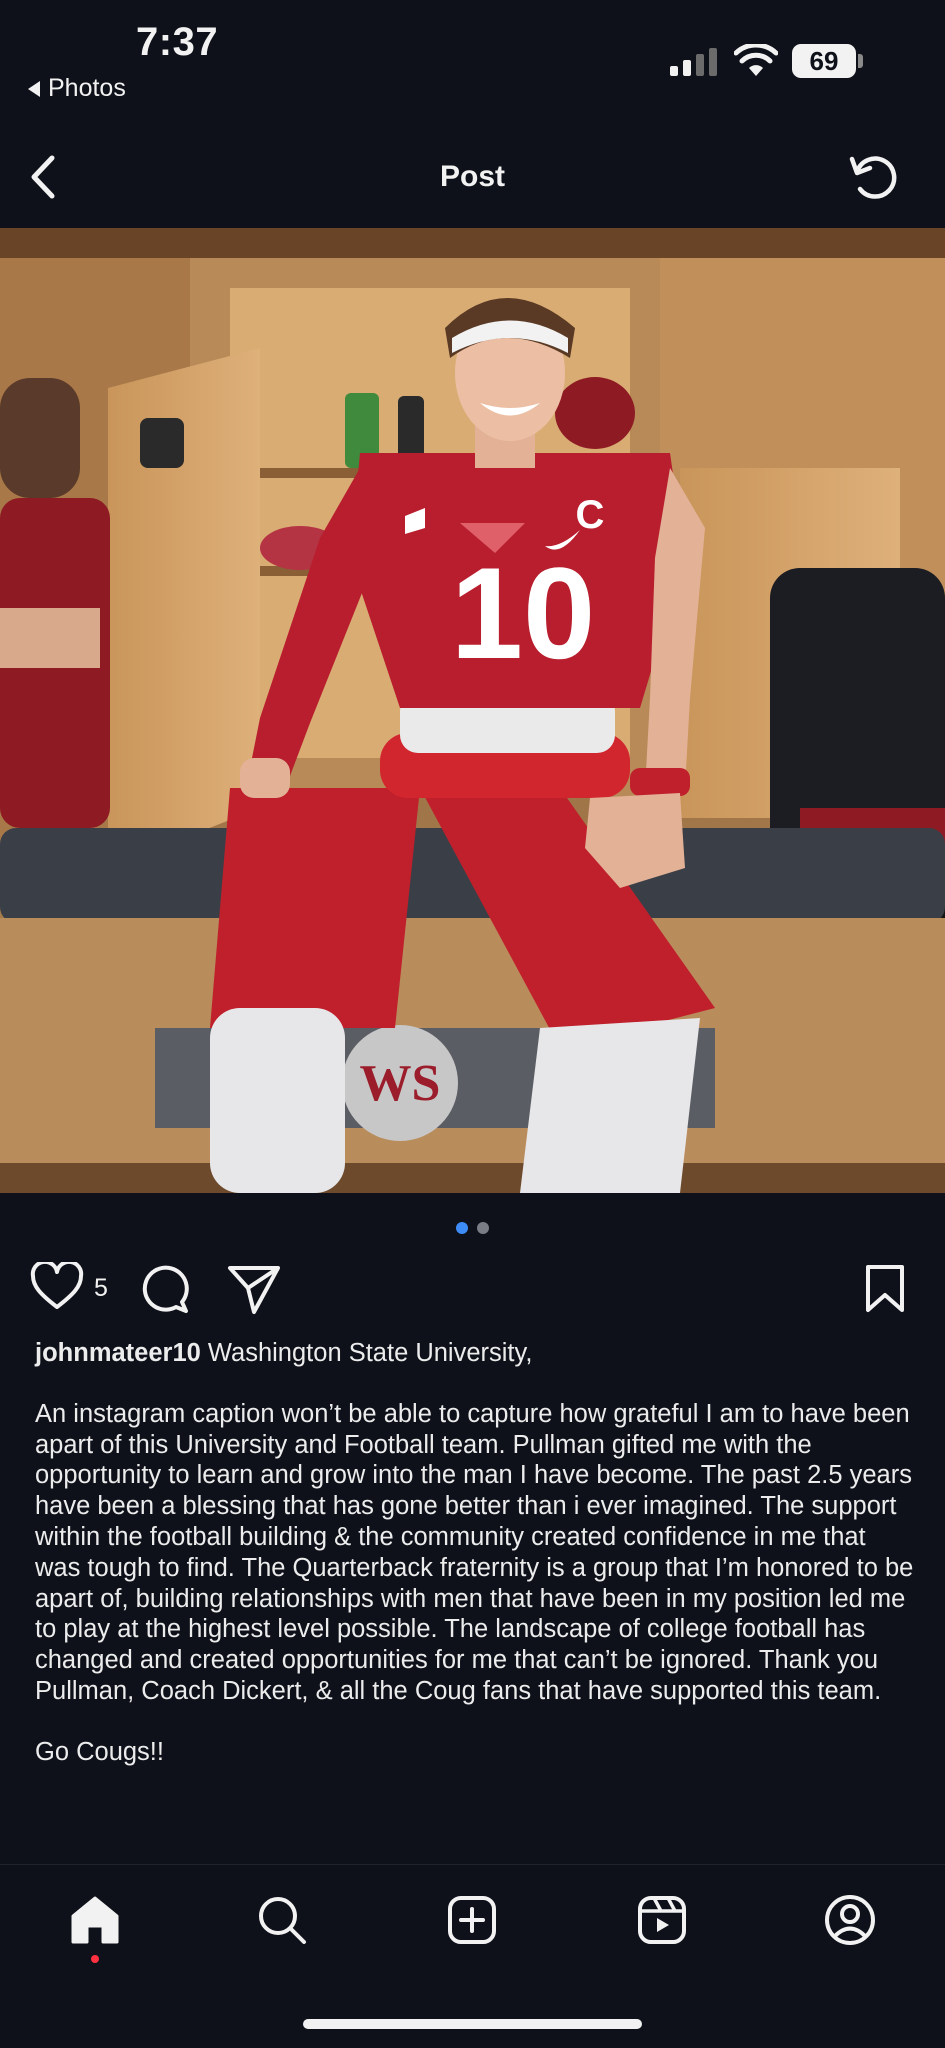  I want to click on reels-icon, so click(662, 1920).